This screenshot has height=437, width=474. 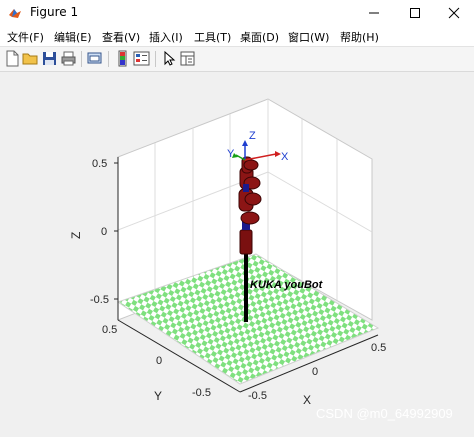 I want to click on z-tick-label: -0.5, so click(x=99, y=300).